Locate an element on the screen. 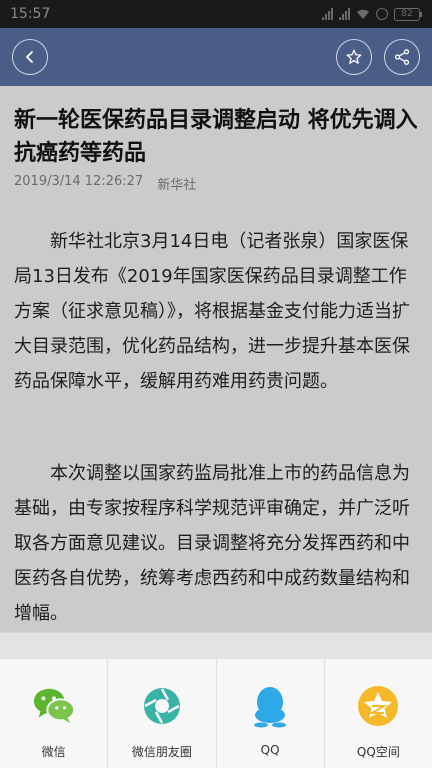 The height and width of the screenshot is (768, 432). share-option-wechat: 微信 is located at coordinates (54, 713).